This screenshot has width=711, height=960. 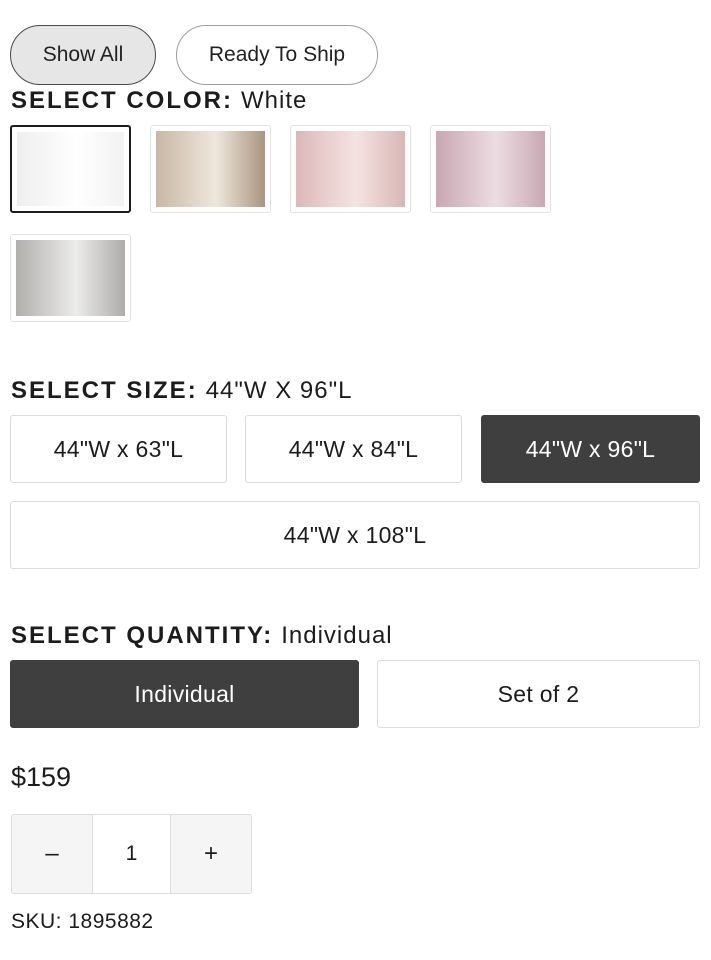 I want to click on selected-color-value: White, so click(x=274, y=100).